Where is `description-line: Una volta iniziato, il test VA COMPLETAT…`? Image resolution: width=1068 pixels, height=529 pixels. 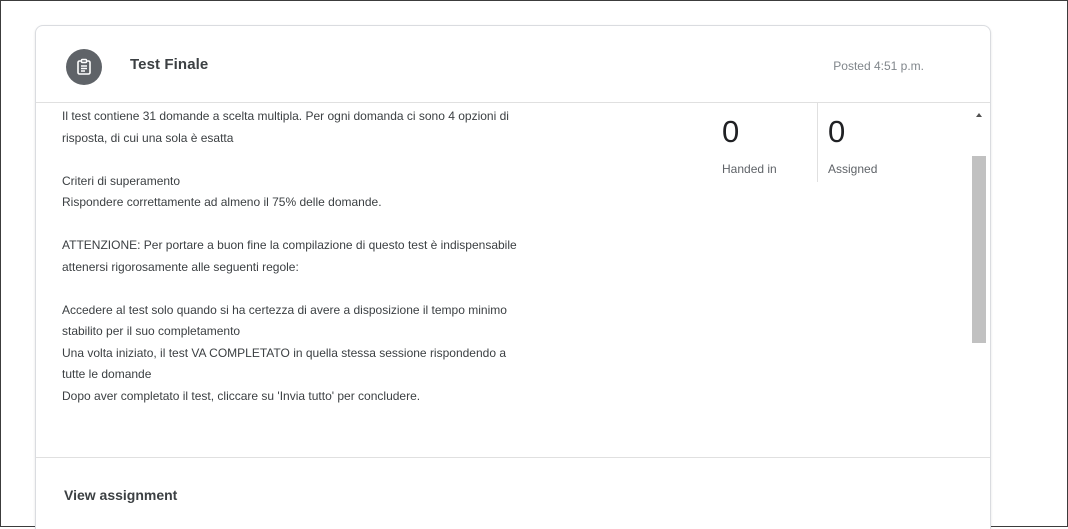
description-line: Una volta iniziato, il test VA COMPLETAT… is located at coordinates (284, 352).